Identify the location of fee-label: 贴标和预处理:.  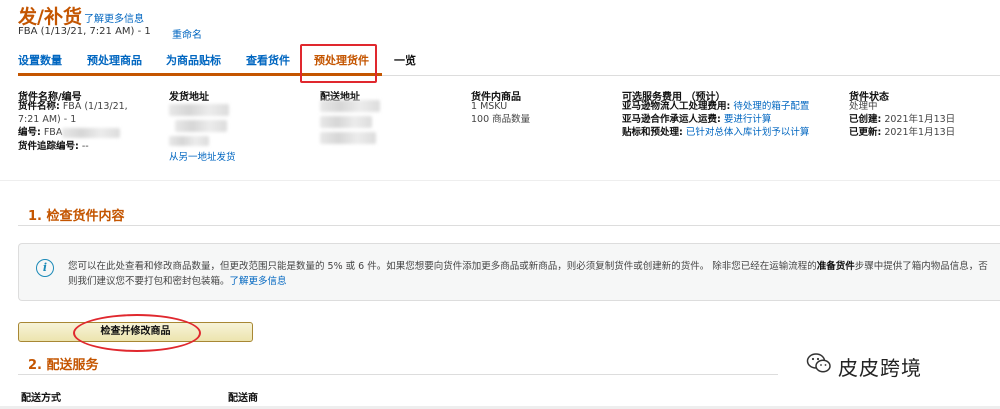
(652, 132).